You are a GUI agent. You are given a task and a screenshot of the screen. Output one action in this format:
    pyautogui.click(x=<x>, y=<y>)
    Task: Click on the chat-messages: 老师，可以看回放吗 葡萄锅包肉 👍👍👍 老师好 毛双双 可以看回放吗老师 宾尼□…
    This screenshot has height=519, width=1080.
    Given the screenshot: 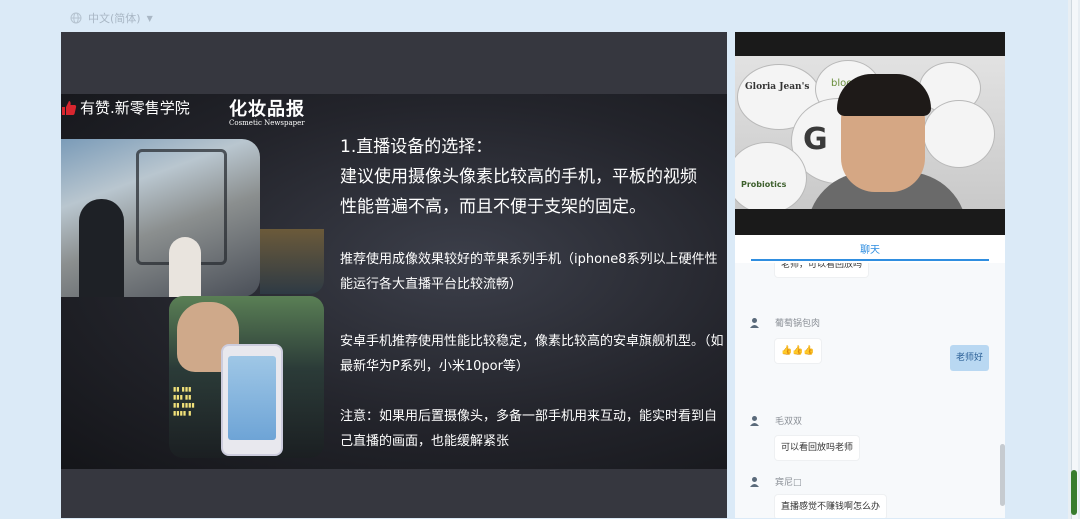 What is the action you would take?
    pyautogui.click(x=870, y=390)
    